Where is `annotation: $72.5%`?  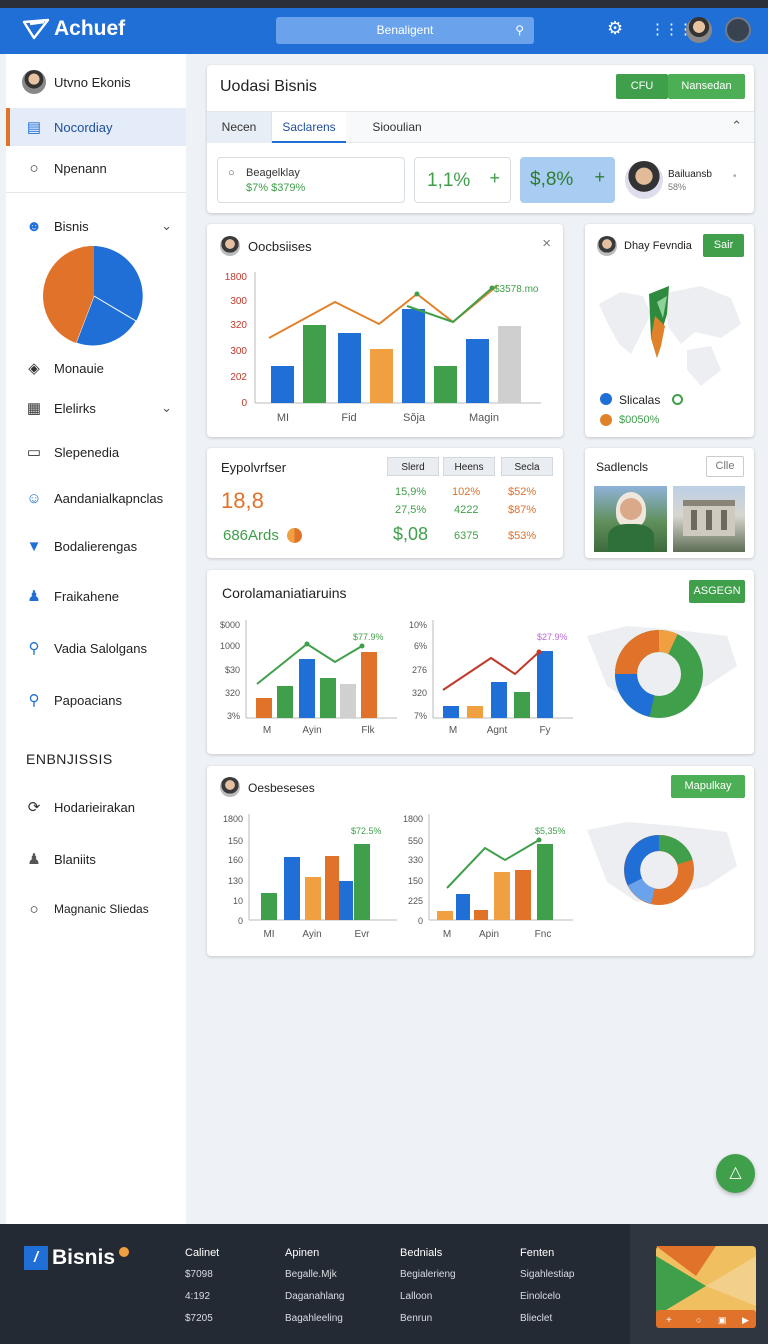
annotation: $72.5% is located at coordinates (366, 831).